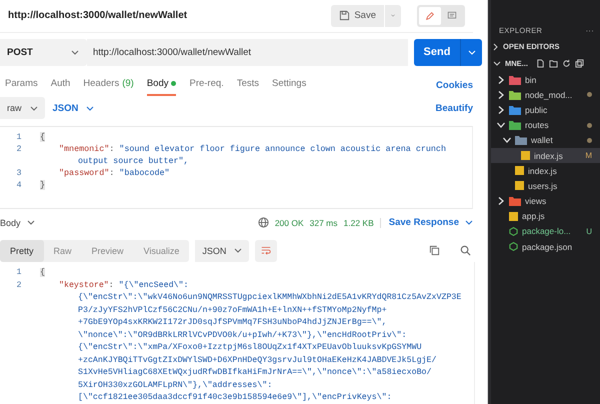 The height and width of the screenshot is (404, 600). I want to click on file-tree-item: views, so click(545, 201).